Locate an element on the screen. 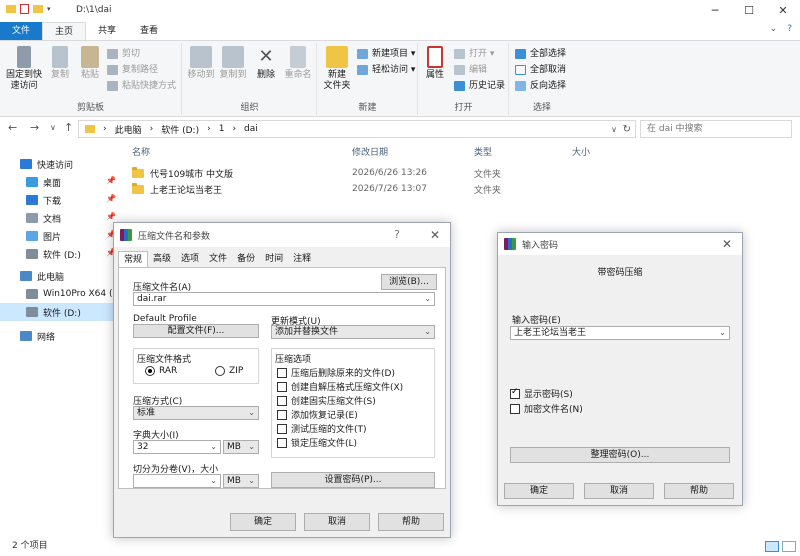 This screenshot has height=556, width=800. recent-chevron-icon: ∨ is located at coordinates (53, 127).